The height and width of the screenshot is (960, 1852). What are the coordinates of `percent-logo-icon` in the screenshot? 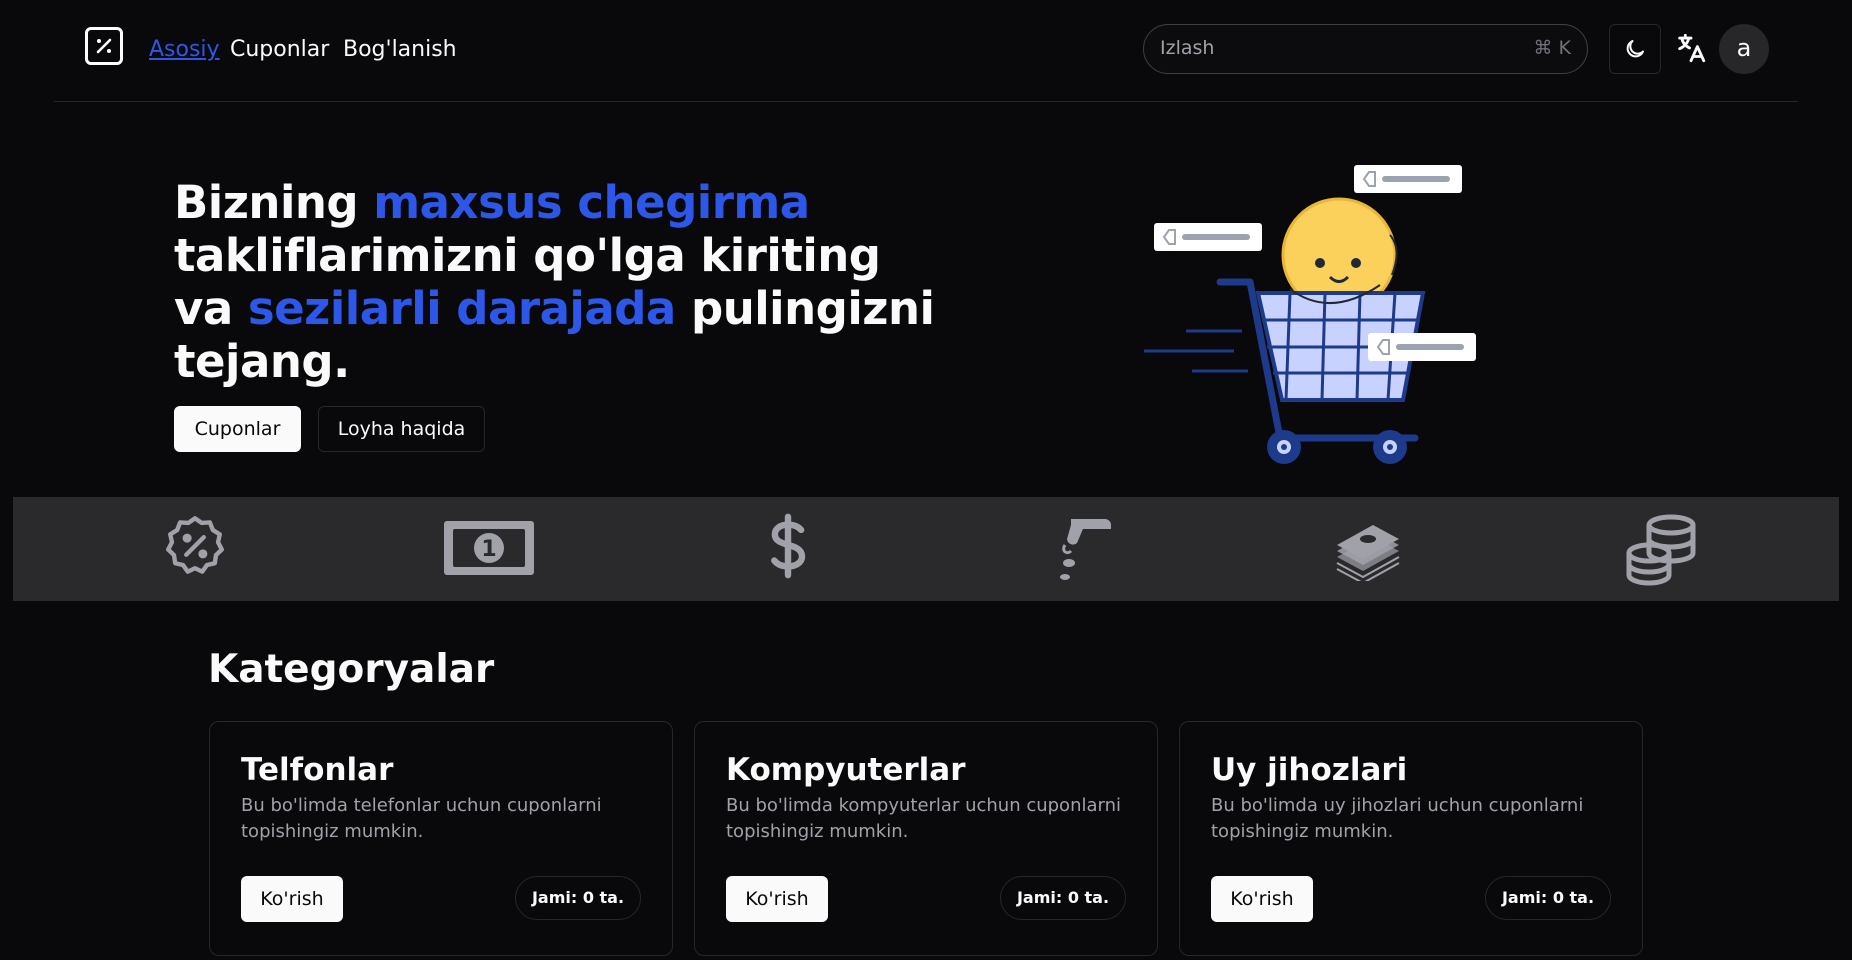 It's located at (104, 46).